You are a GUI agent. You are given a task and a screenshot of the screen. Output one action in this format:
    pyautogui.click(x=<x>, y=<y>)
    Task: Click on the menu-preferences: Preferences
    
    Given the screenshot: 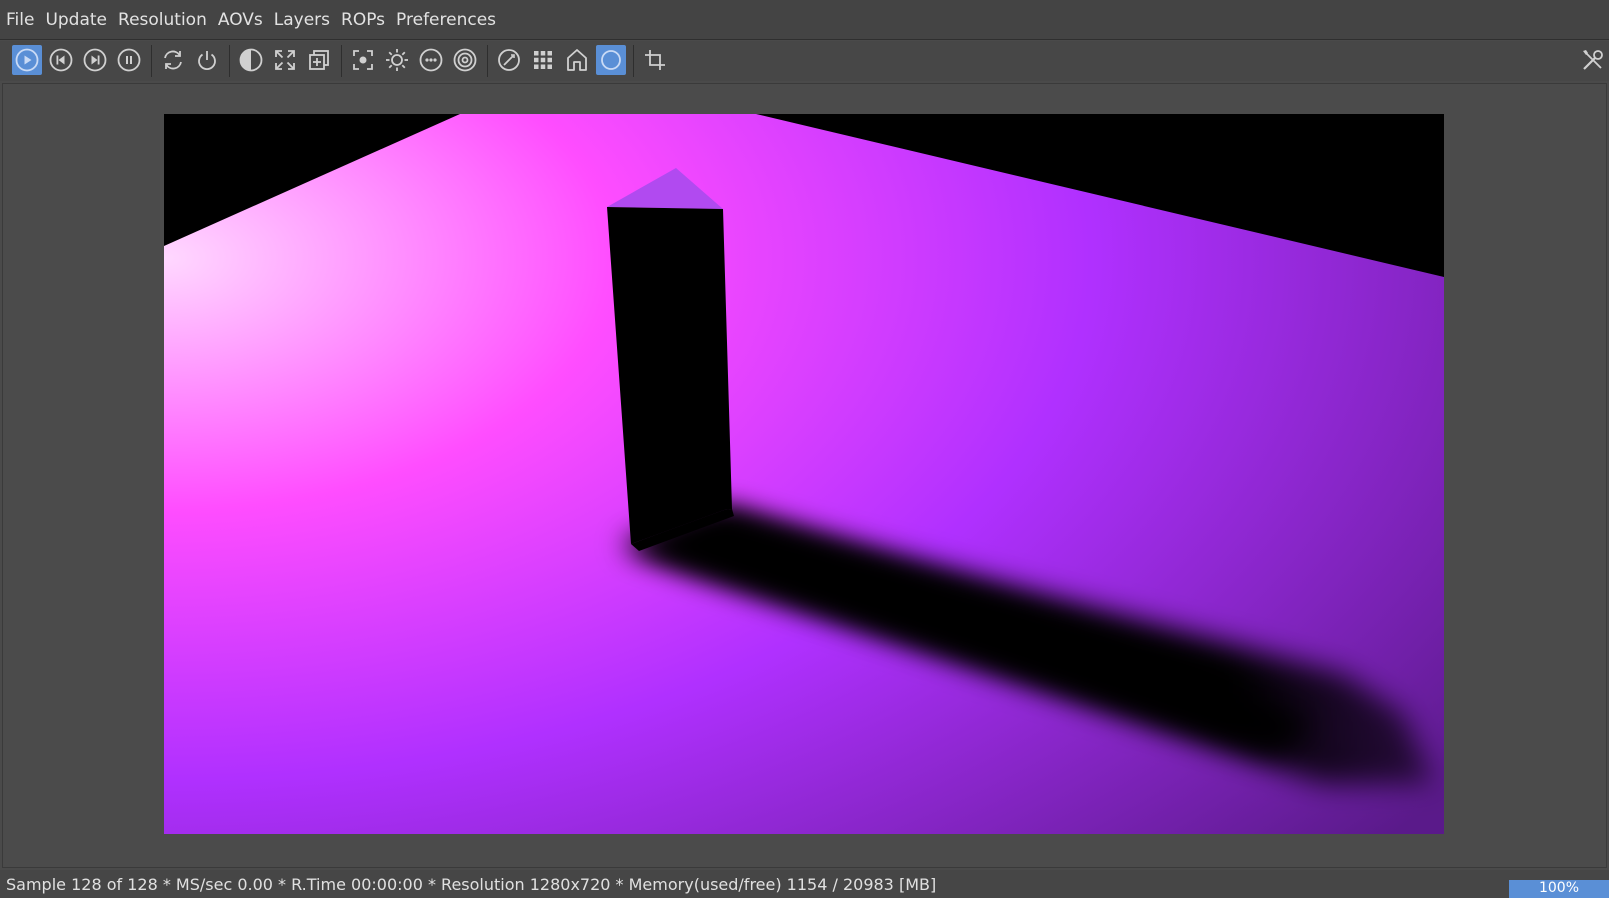 What is the action you would take?
    pyautogui.click(x=445, y=20)
    